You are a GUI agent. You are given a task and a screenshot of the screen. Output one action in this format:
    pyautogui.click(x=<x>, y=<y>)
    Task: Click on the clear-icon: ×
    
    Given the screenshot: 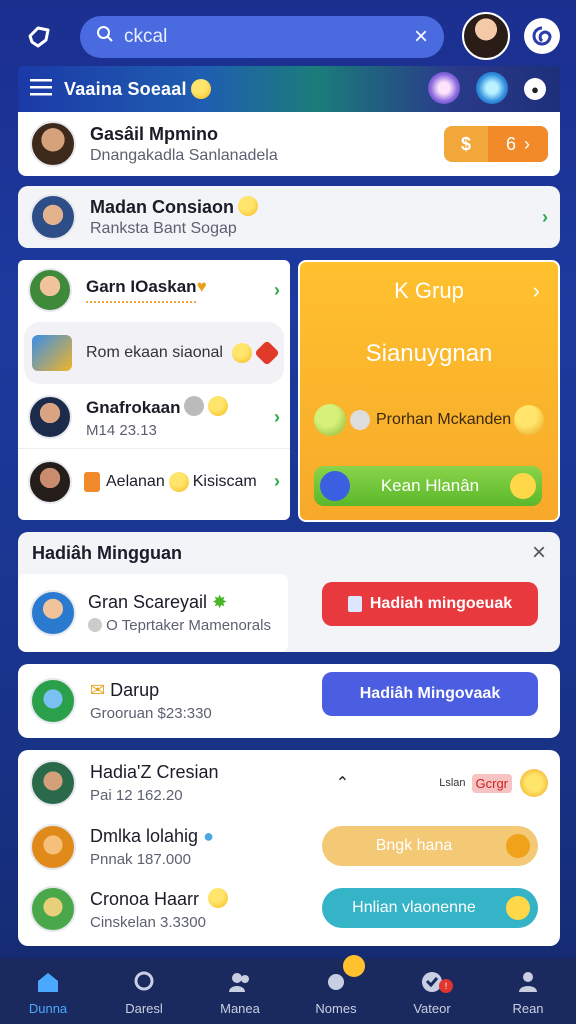 What is the action you would take?
    pyautogui.click(x=421, y=37)
    